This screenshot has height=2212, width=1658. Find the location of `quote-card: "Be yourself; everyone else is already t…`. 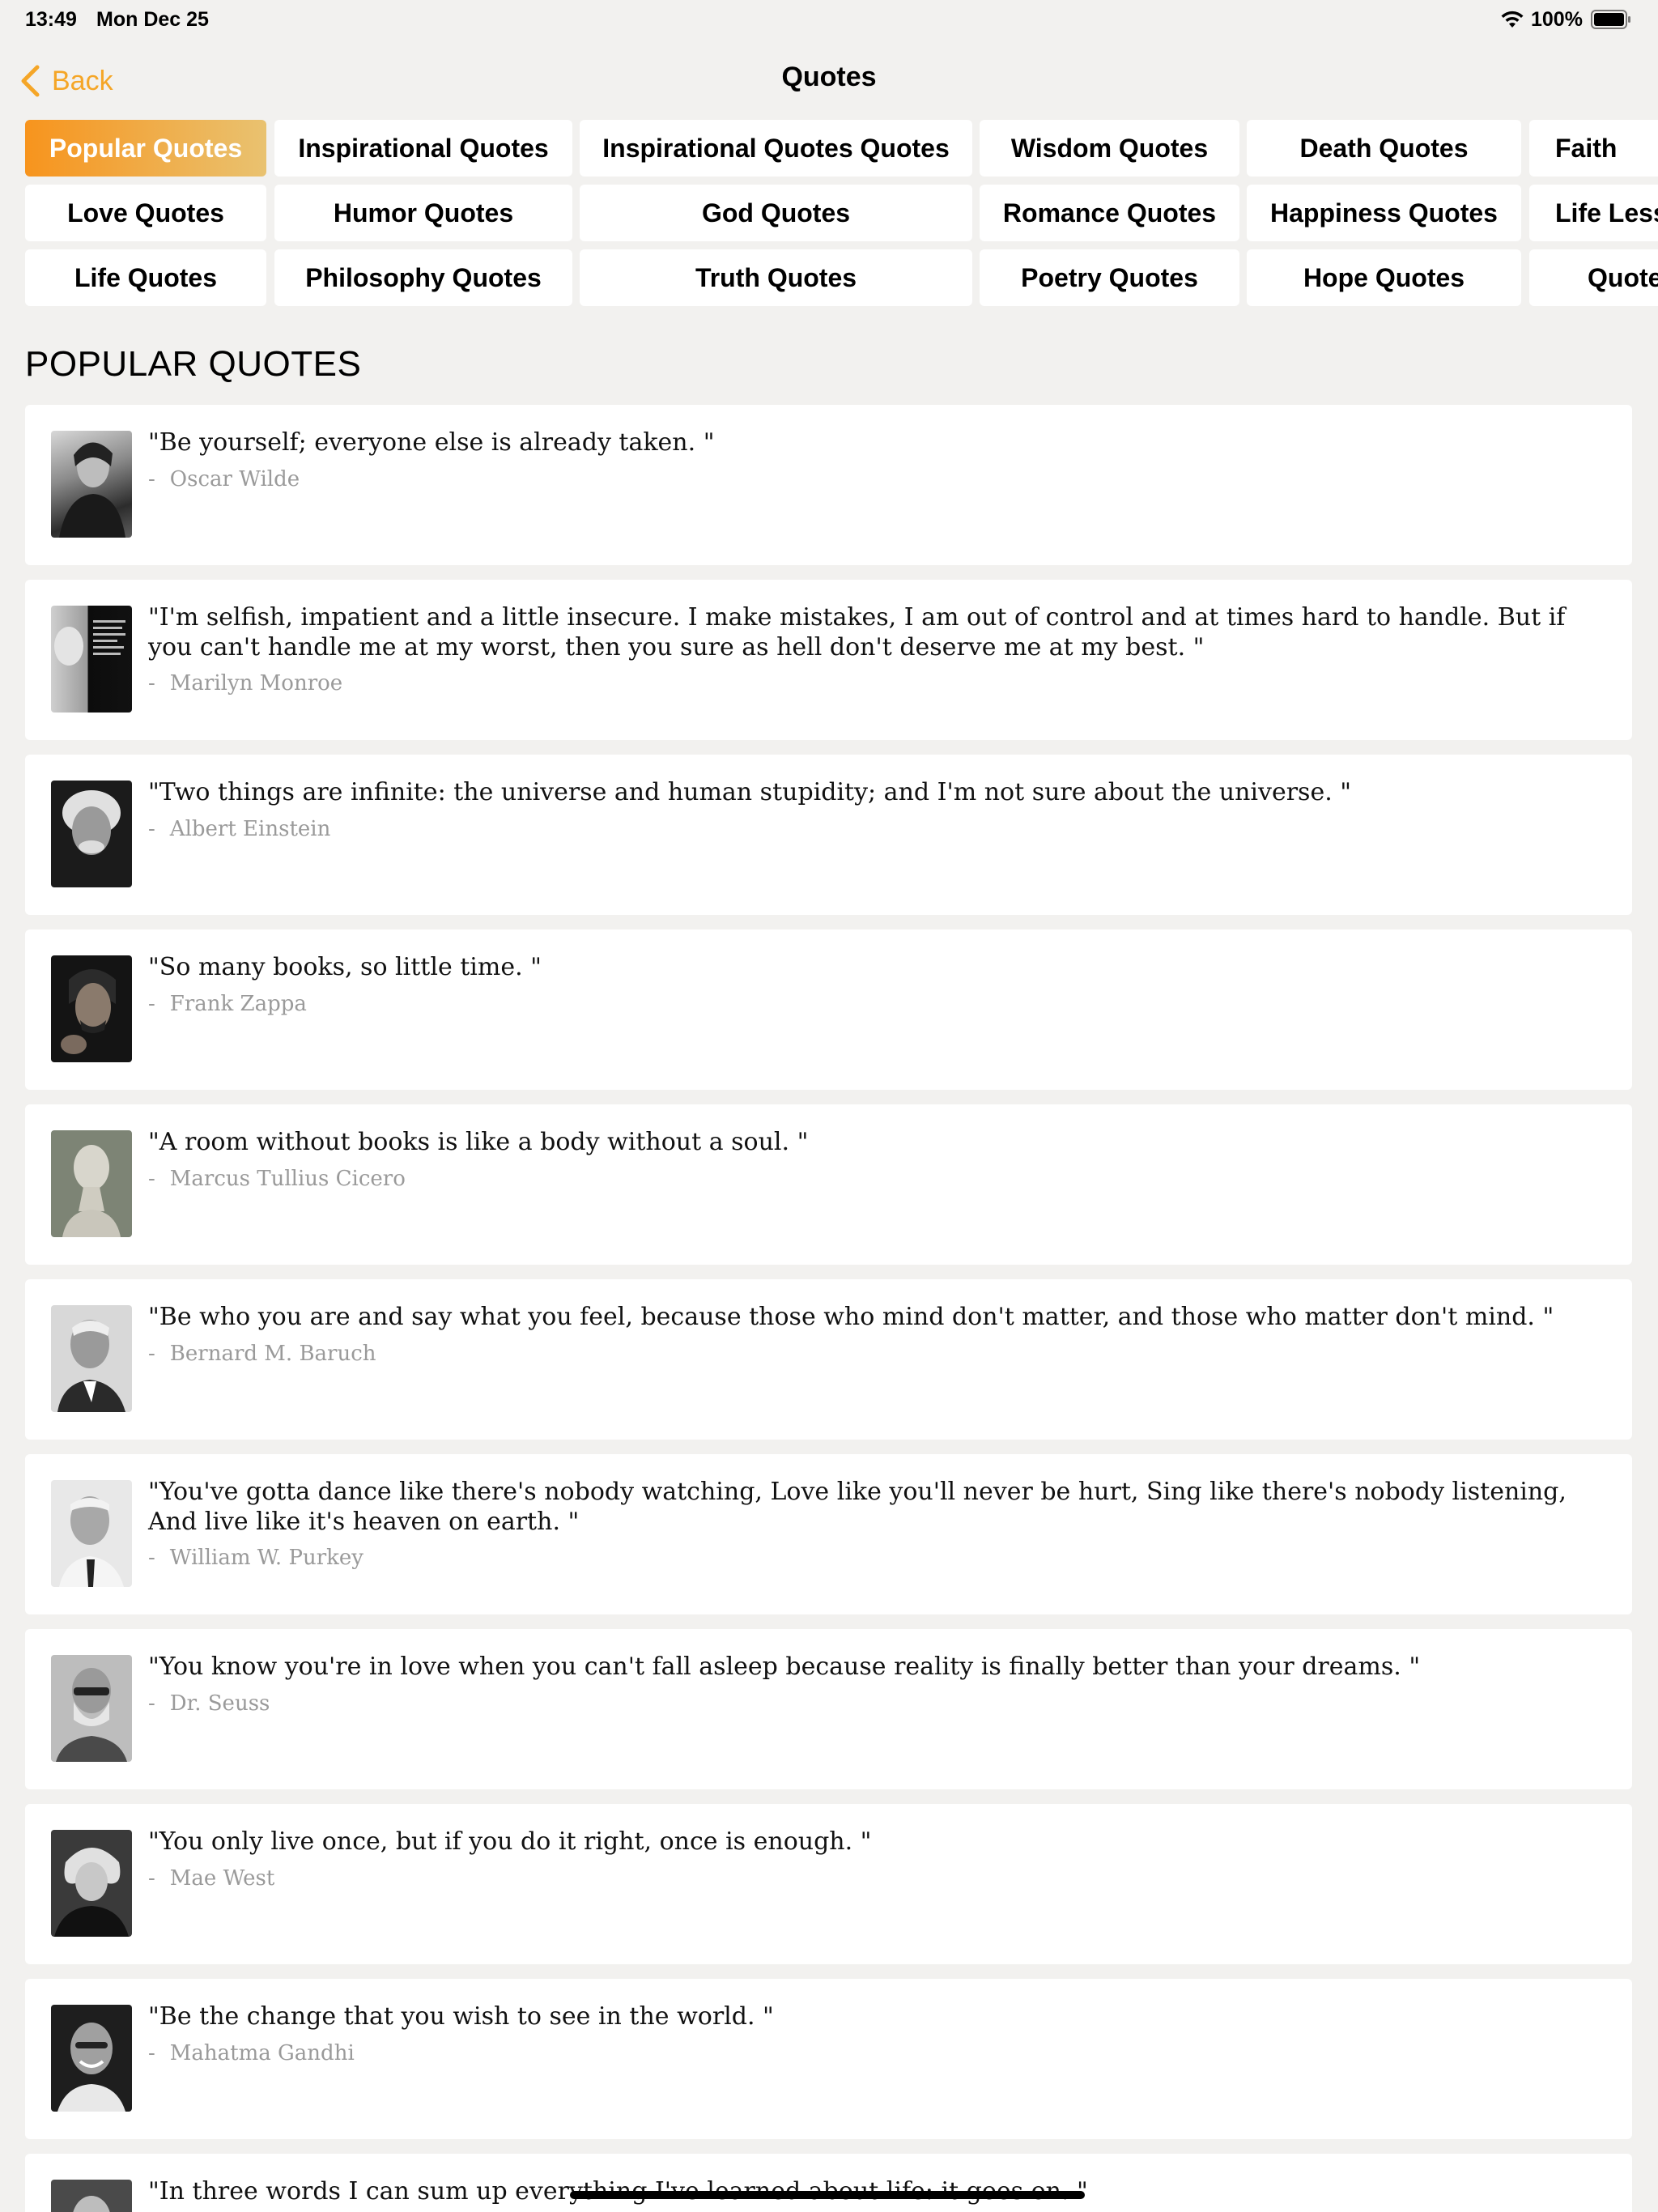

quote-card: "Be yourself; everyone else is already t… is located at coordinates (828, 485).